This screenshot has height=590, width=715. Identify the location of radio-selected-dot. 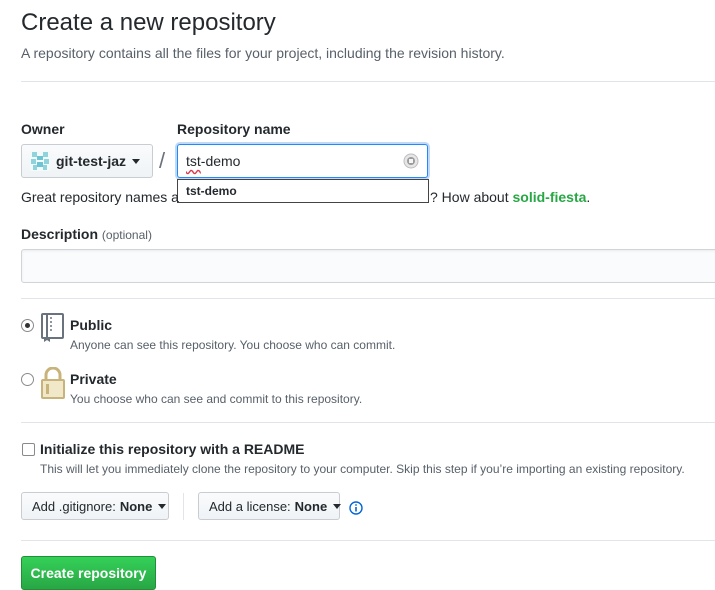
(27, 325).